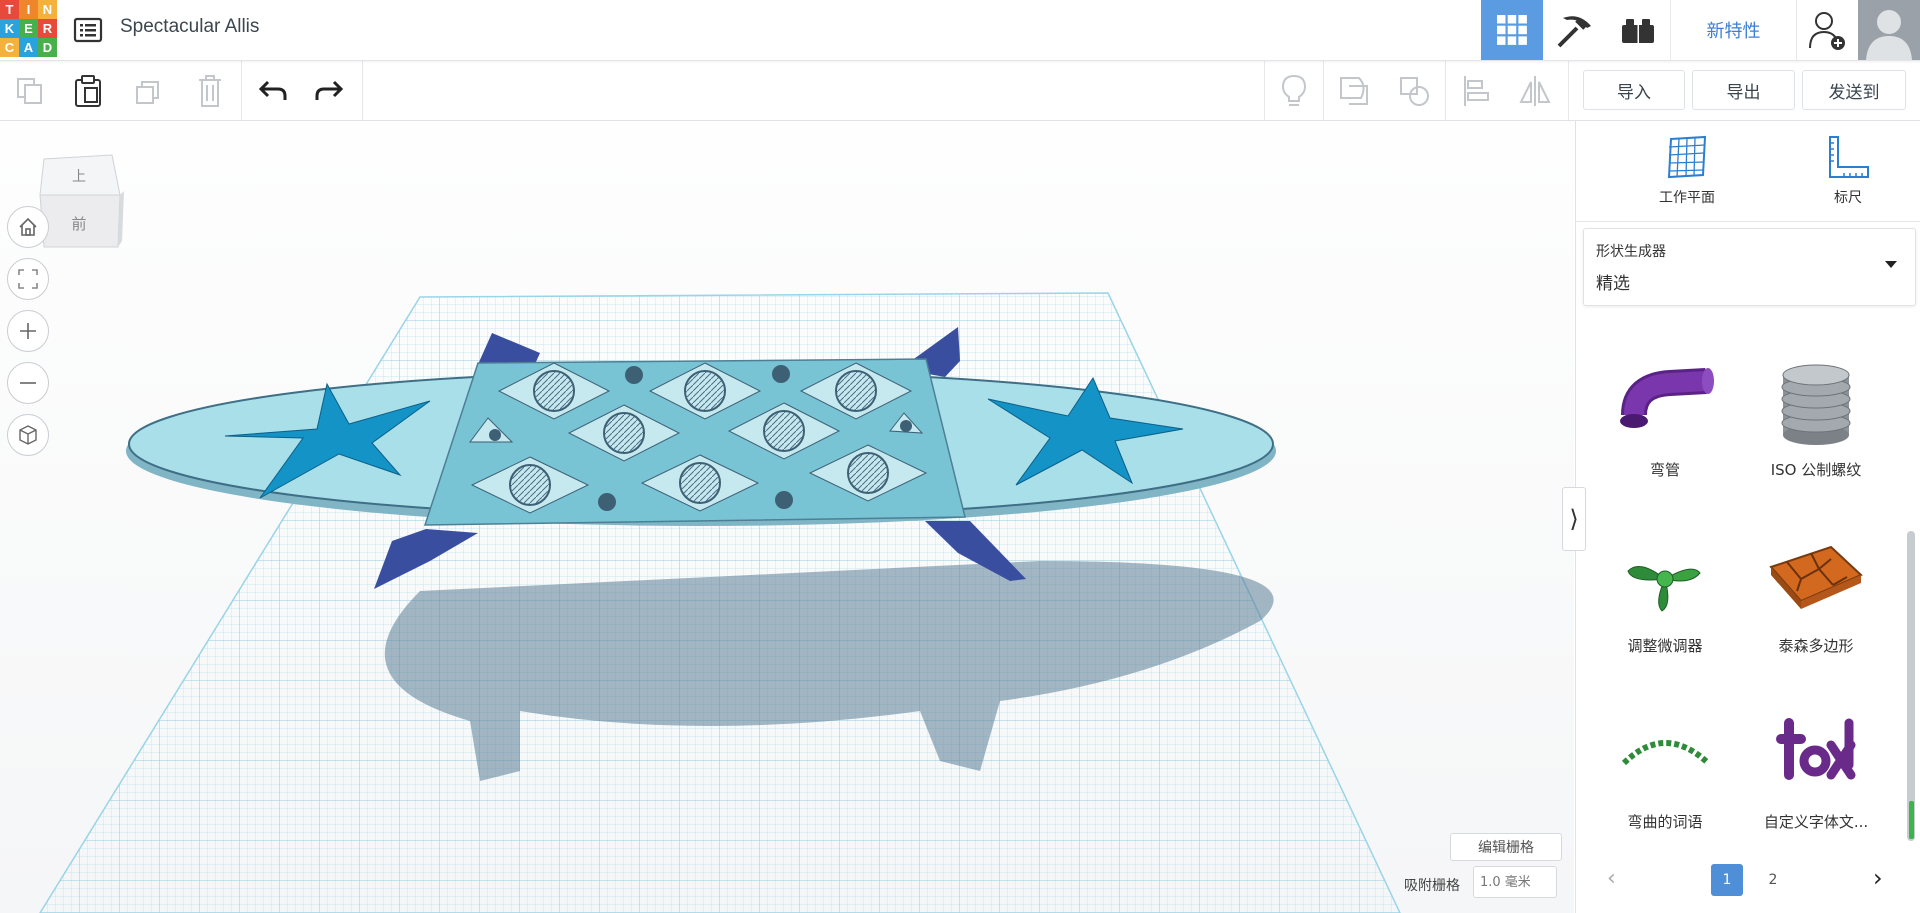 The image size is (1920, 913). What do you see at coordinates (1773, 880) in the screenshot?
I see `page-button: 2` at bounding box center [1773, 880].